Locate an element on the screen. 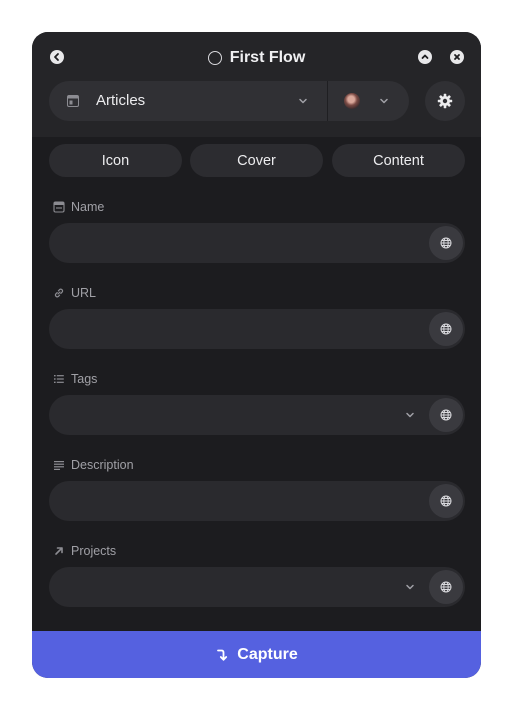 The width and height of the screenshot is (513, 710). tab-cover: Cover is located at coordinates (256, 160).